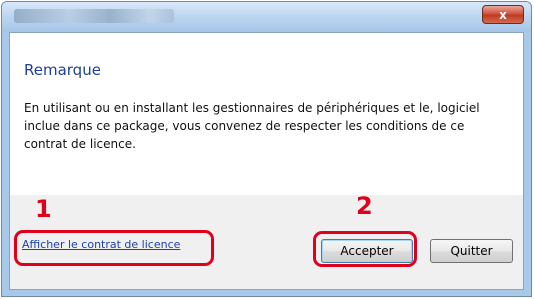 Image resolution: width=534 pixels, height=299 pixels. What do you see at coordinates (94, 16) in the screenshot?
I see `window-title-blurred` at bounding box center [94, 16].